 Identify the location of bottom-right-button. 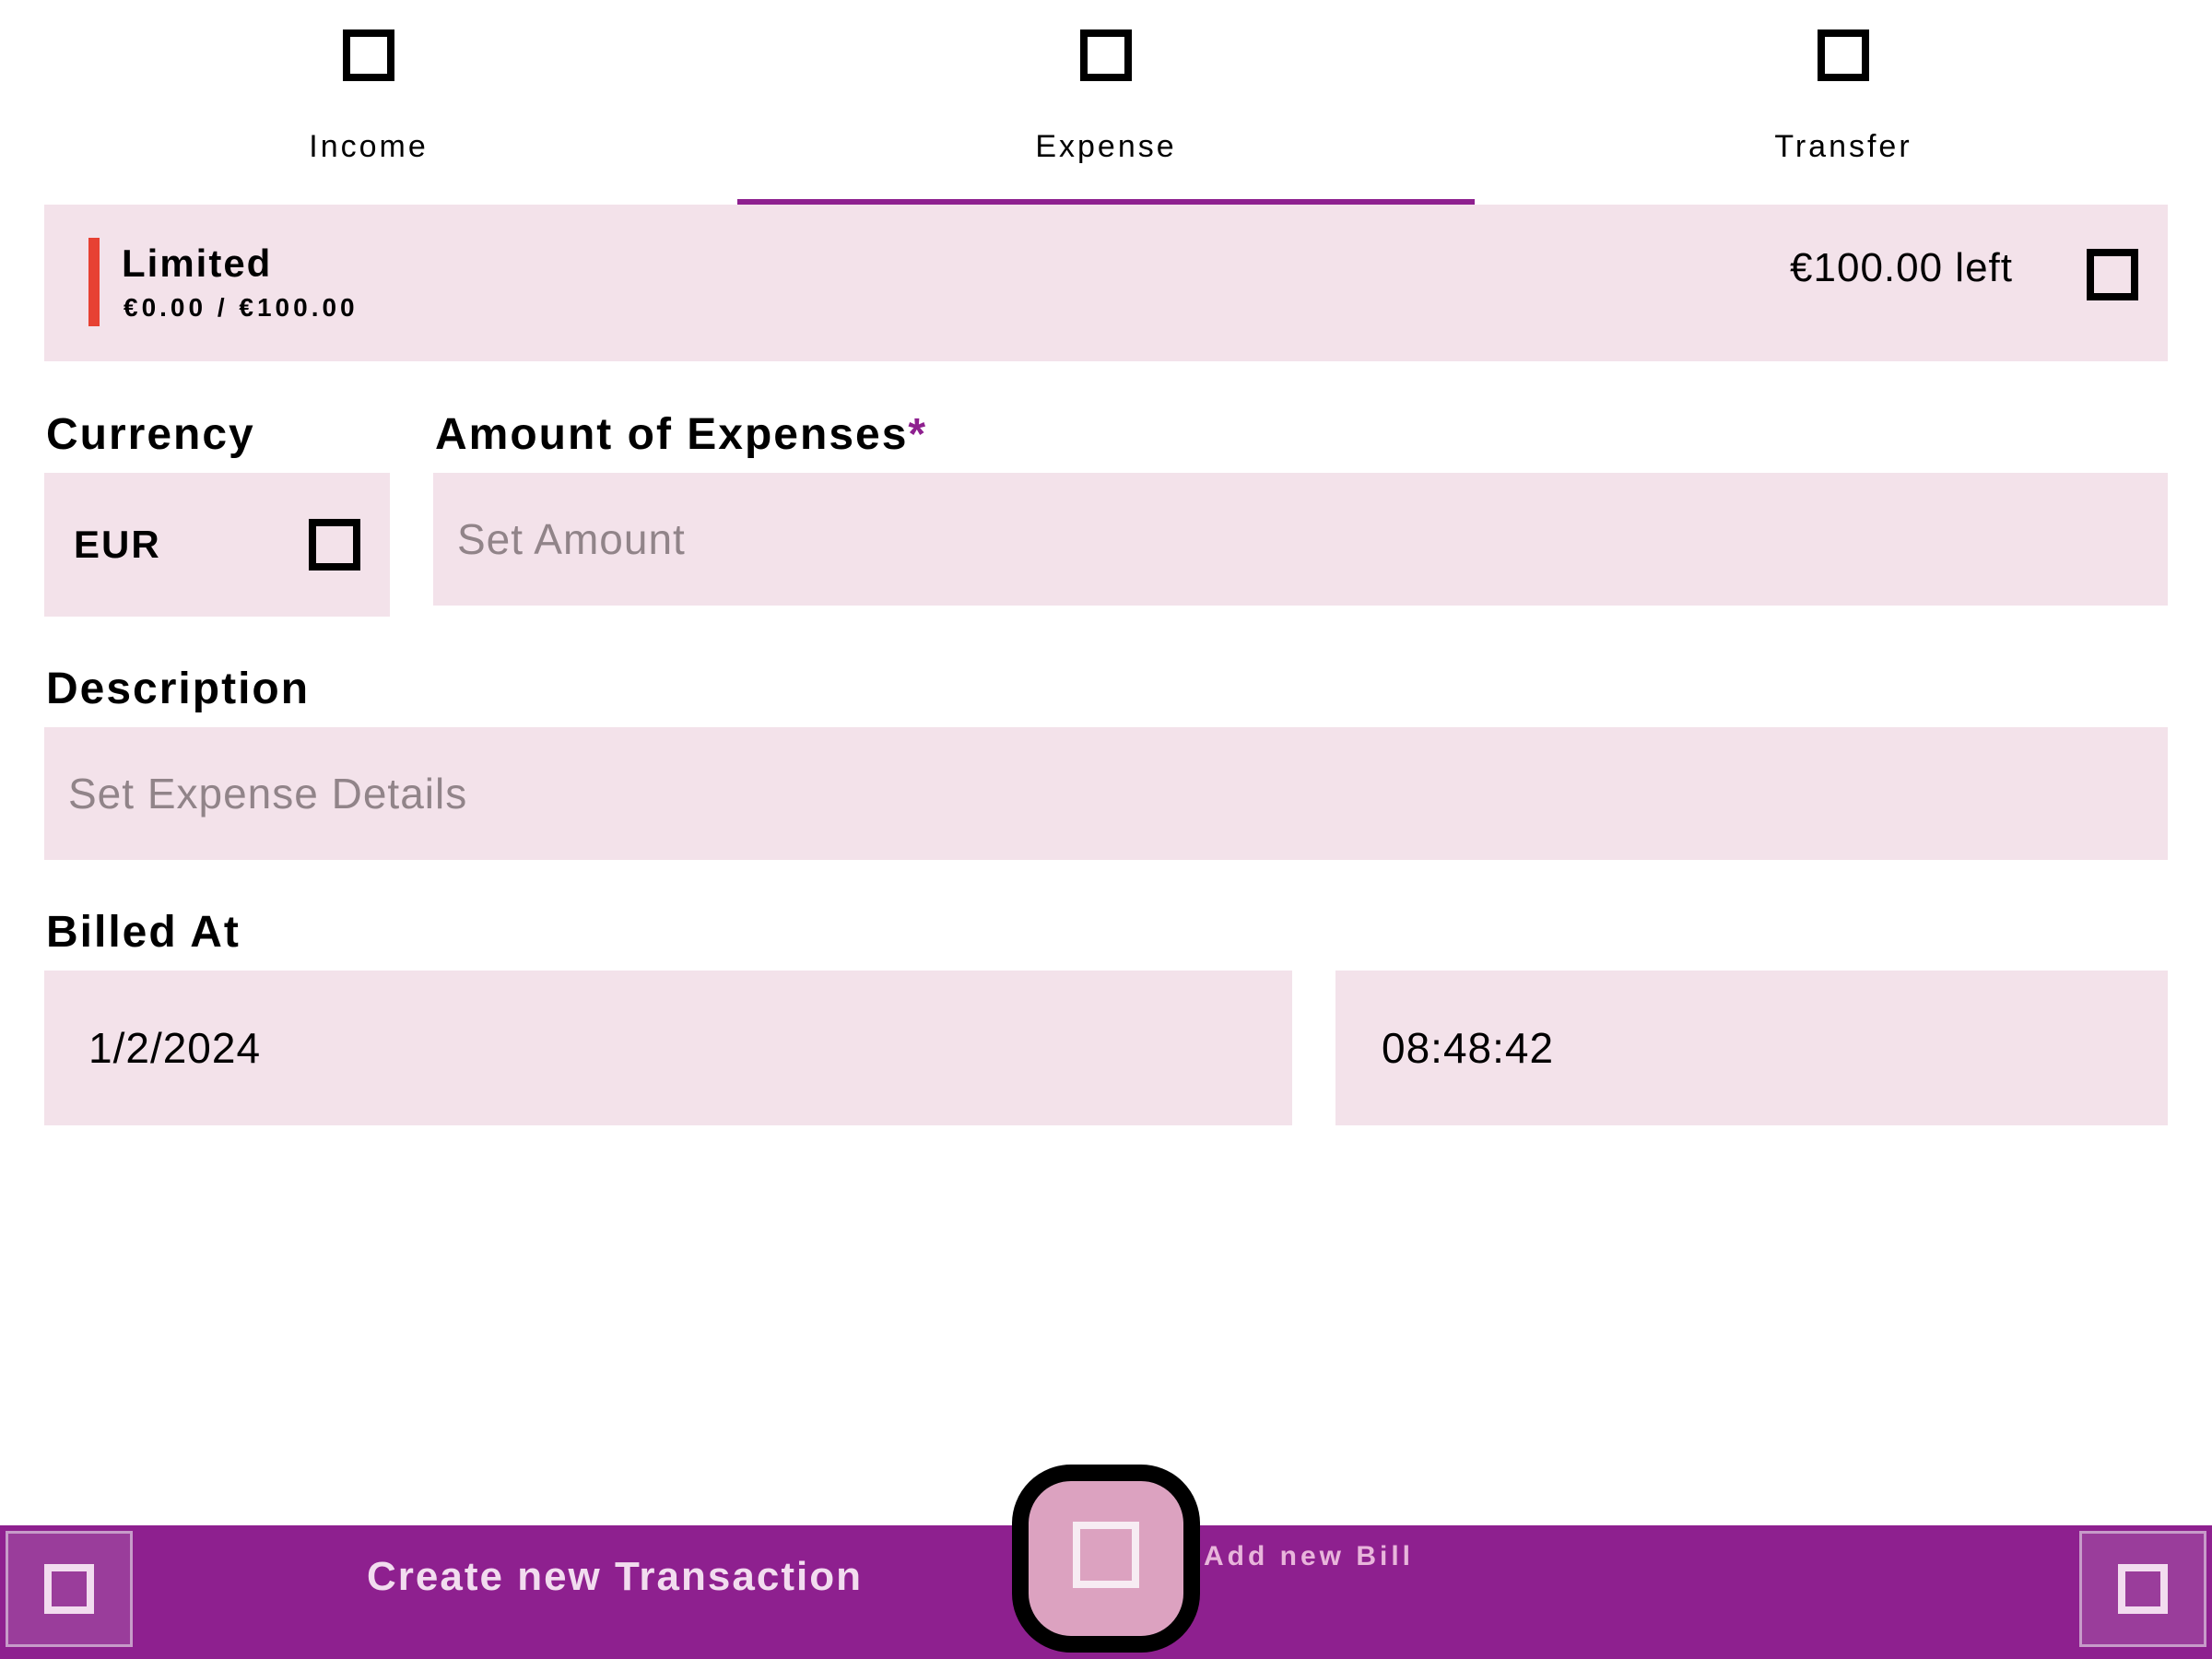
(2142, 1589).